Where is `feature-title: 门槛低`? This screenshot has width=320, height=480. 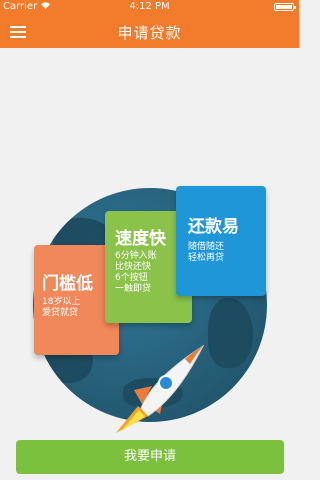
feature-title: 门槛低 is located at coordinates (67, 284).